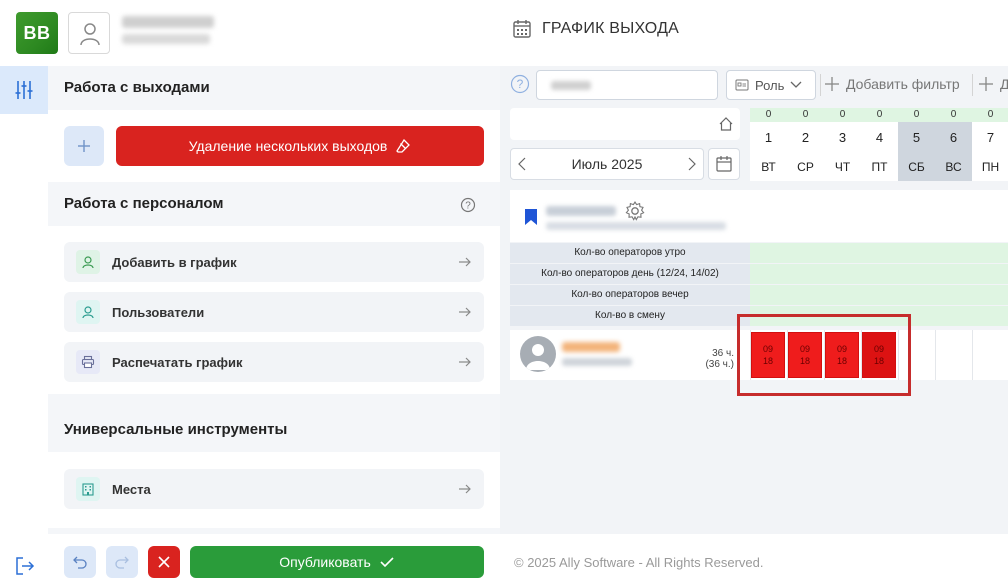 Image resolution: width=1008 pixels, height=586 pixels. I want to click on close-icon, so click(164, 562).